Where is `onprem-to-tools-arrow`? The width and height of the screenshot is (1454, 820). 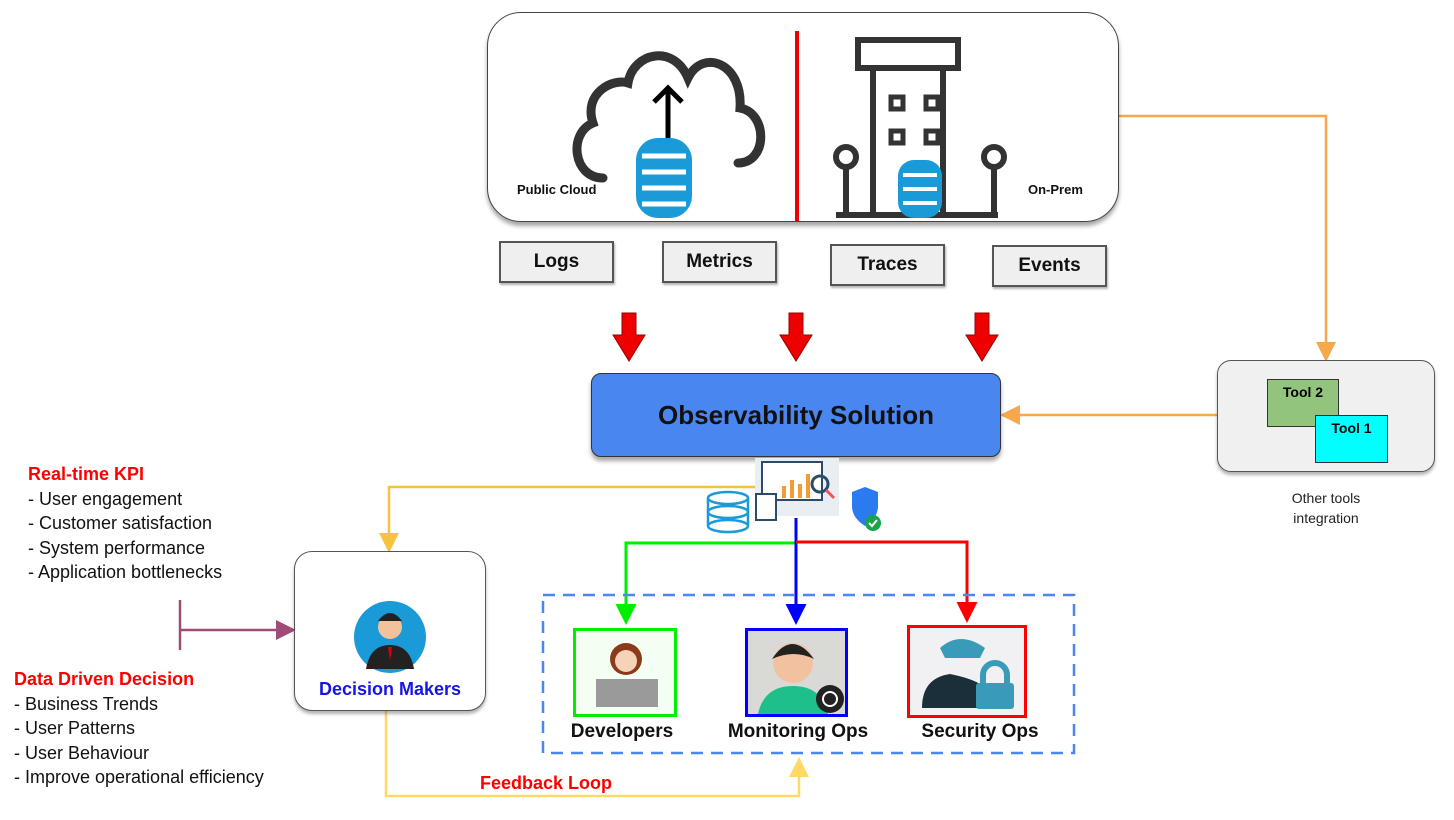
onprem-to-tools-arrow is located at coordinates (1227, 238).